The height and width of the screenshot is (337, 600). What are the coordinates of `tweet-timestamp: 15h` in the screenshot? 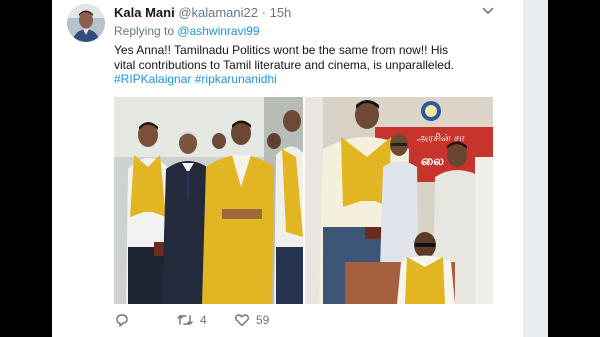 It's located at (281, 12).